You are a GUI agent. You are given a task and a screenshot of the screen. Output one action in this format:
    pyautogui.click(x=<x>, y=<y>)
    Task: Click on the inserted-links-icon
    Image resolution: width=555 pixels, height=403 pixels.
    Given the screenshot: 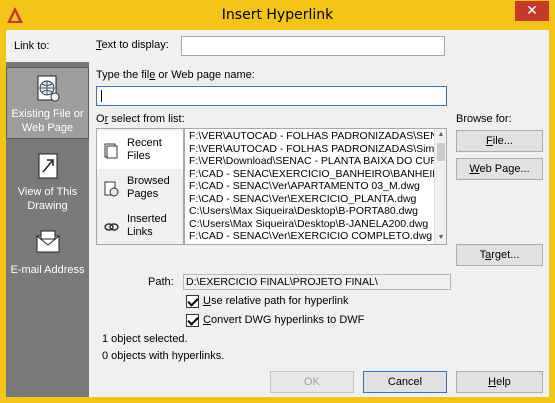 What is the action you would take?
    pyautogui.click(x=111, y=227)
    